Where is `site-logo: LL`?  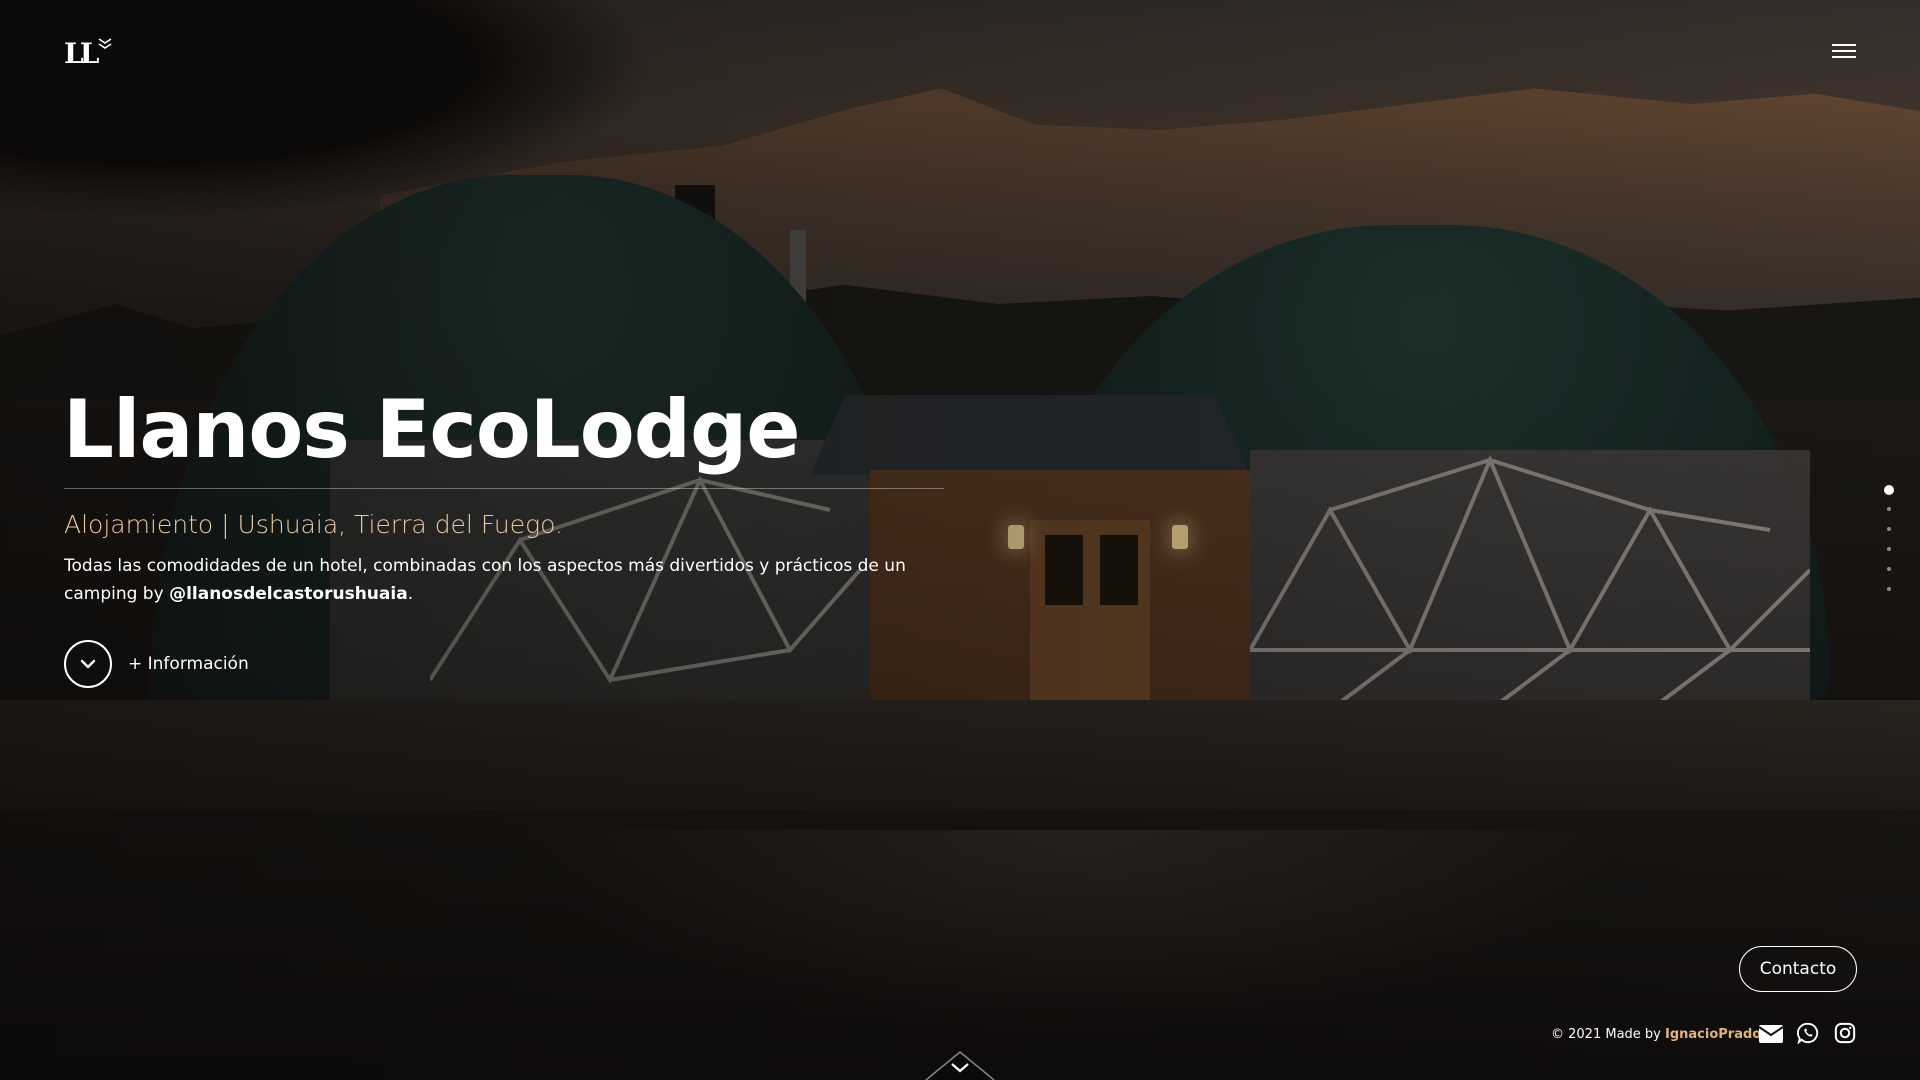 site-logo: LL is located at coordinates (88, 53).